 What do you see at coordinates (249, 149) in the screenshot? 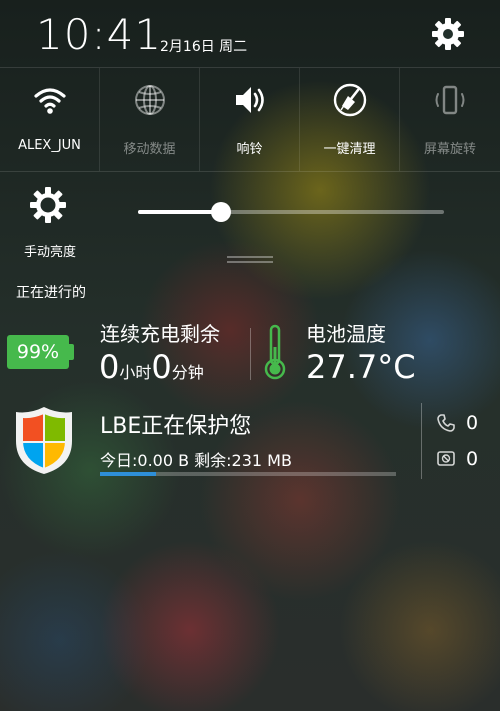
I see `toggle-ringer-label: 响铃` at bounding box center [249, 149].